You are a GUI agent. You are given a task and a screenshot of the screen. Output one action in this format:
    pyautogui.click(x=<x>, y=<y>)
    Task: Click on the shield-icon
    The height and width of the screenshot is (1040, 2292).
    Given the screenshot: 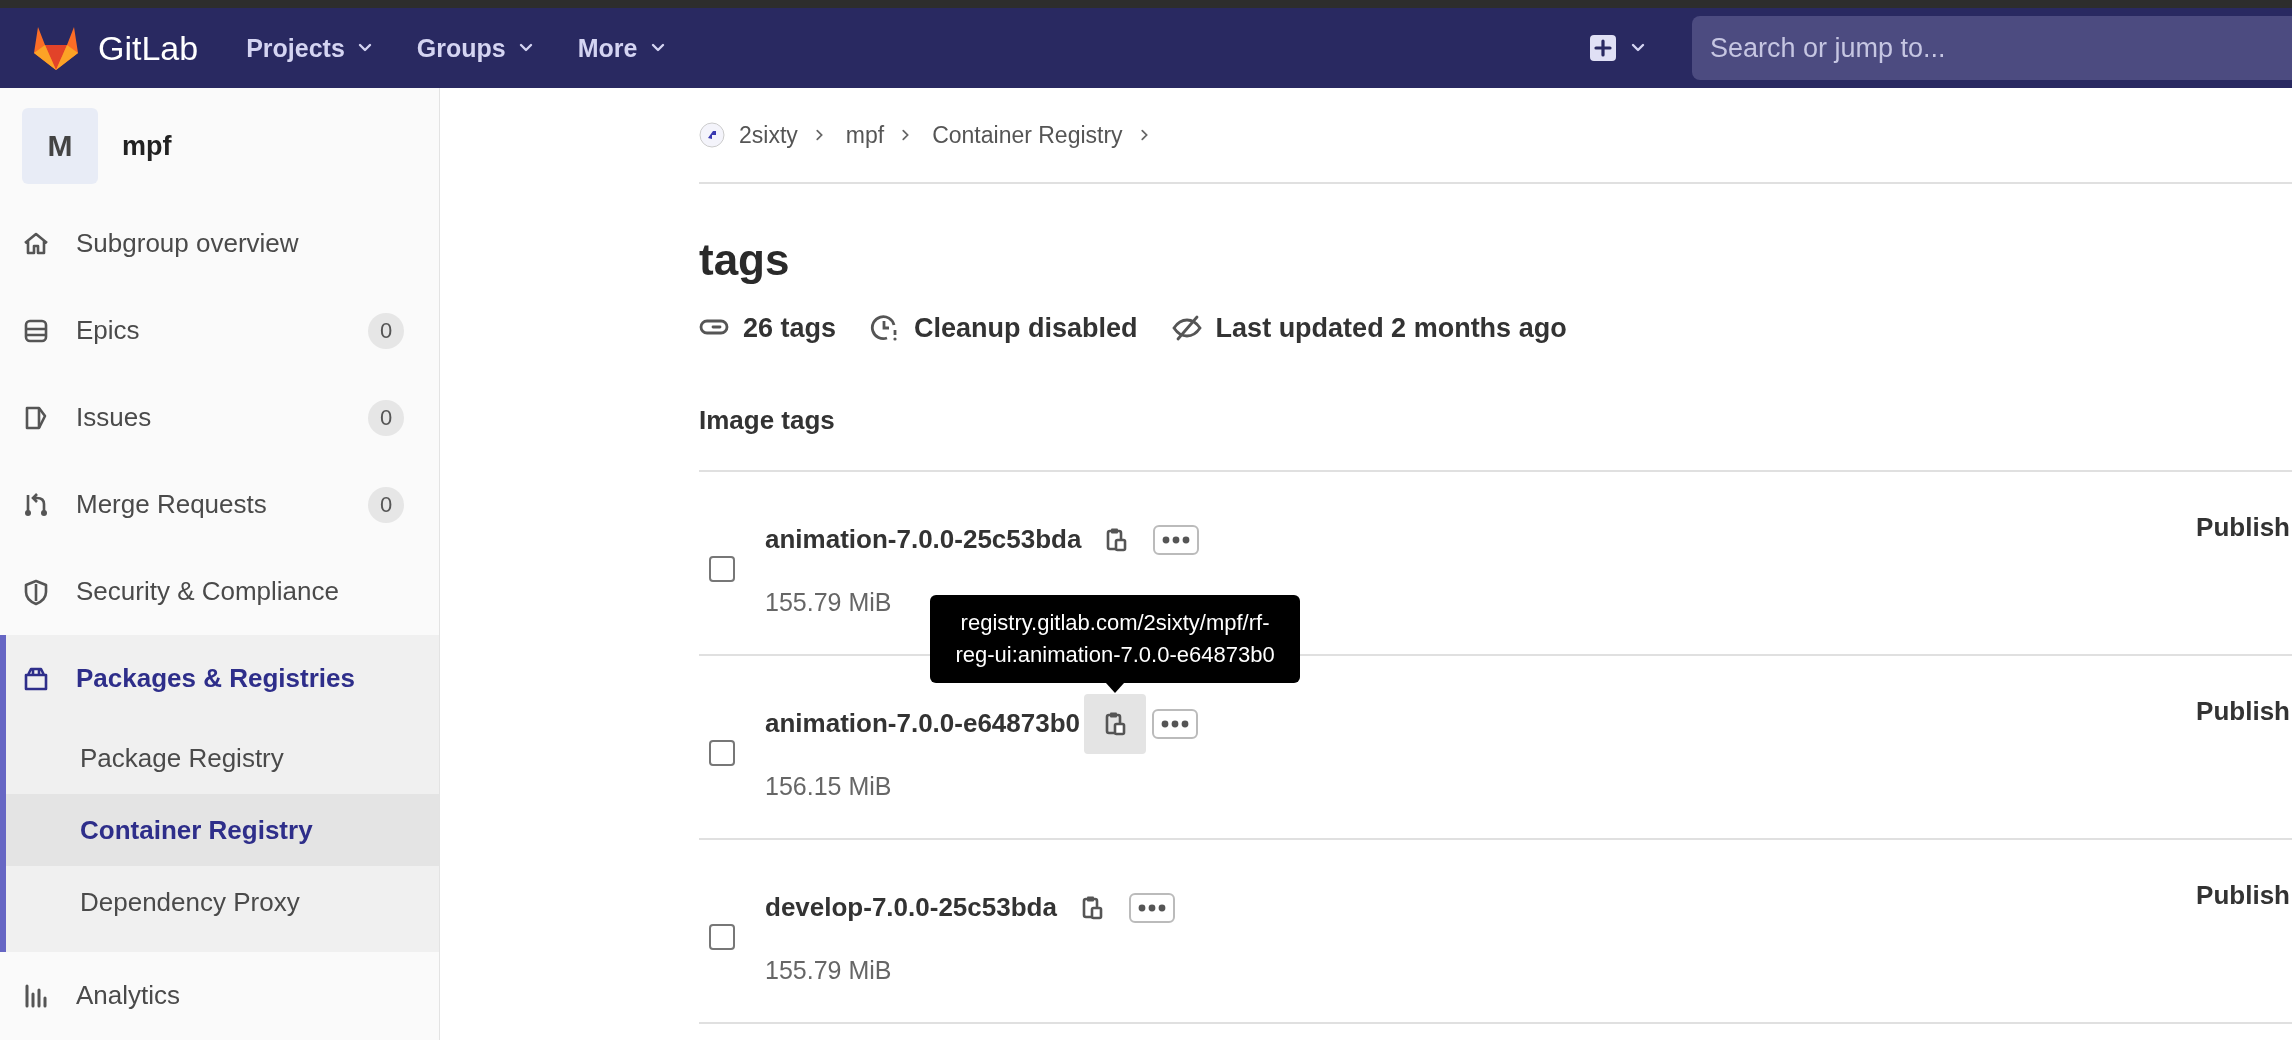 What is the action you would take?
    pyautogui.click(x=36, y=591)
    